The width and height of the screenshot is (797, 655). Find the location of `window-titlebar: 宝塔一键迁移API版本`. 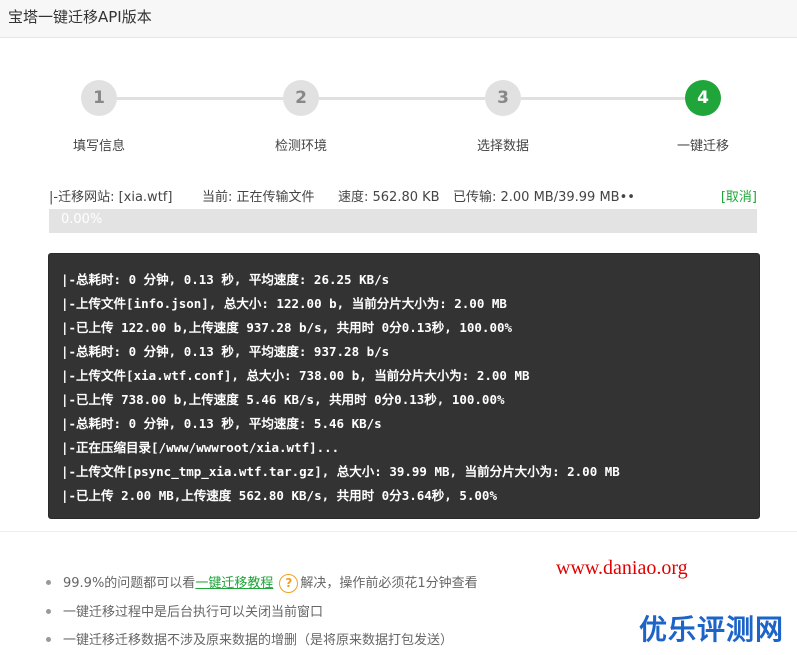

window-titlebar: 宝塔一键迁移API版本 is located at coordinates (398, 19).